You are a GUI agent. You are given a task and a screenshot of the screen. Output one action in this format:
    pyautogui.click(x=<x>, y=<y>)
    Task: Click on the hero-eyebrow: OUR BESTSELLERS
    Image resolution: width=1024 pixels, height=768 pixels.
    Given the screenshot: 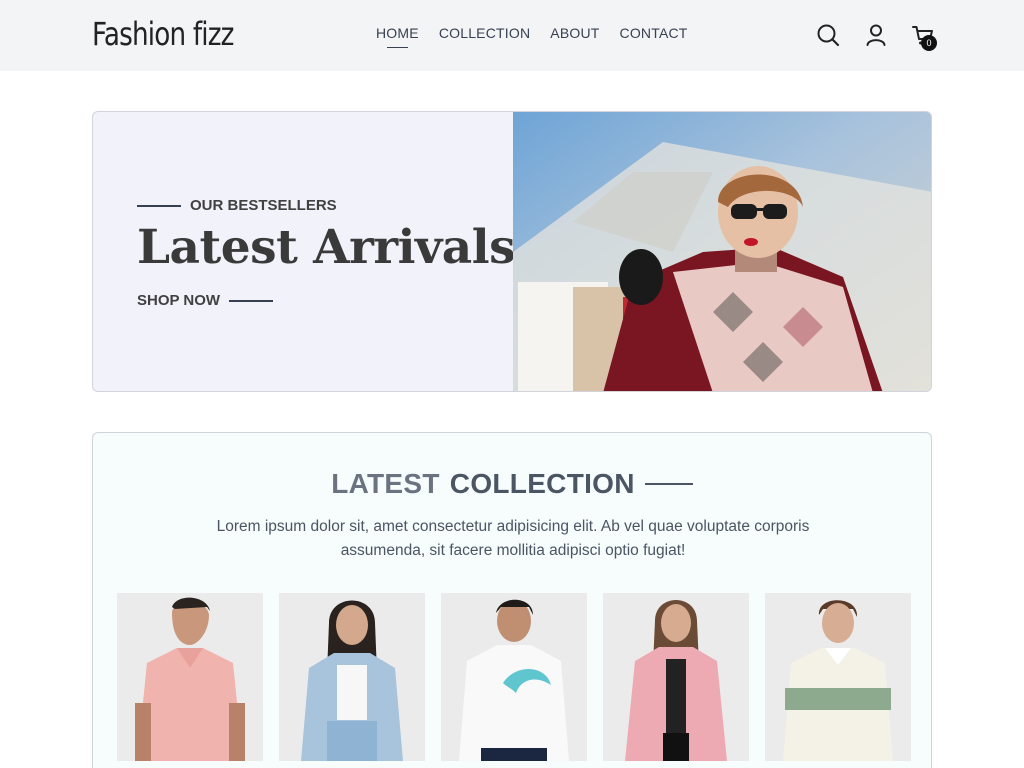 What is the action you would take?
    pyautogui.click(x=237, y=205)
    